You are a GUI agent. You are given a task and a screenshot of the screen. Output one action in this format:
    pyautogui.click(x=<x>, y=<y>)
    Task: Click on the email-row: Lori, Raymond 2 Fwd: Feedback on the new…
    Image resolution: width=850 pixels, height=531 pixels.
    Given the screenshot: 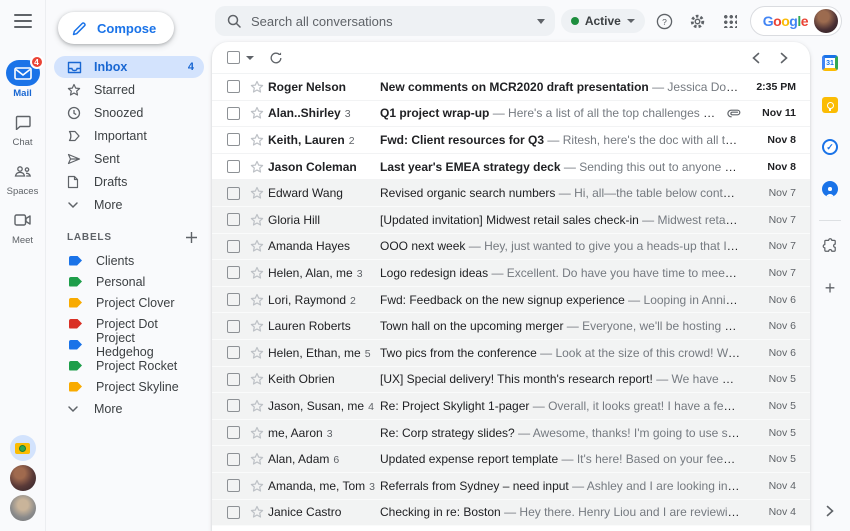 What is the action you would take?
    pyautogui.click(x=511, y=300)
    